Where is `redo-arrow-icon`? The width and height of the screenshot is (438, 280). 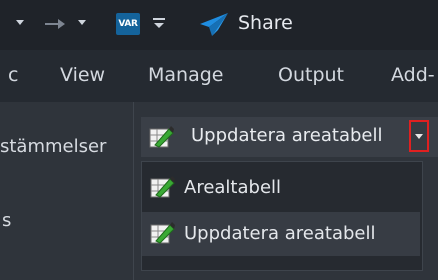 redo-arrow-icon is located at coordinates (55, 24).